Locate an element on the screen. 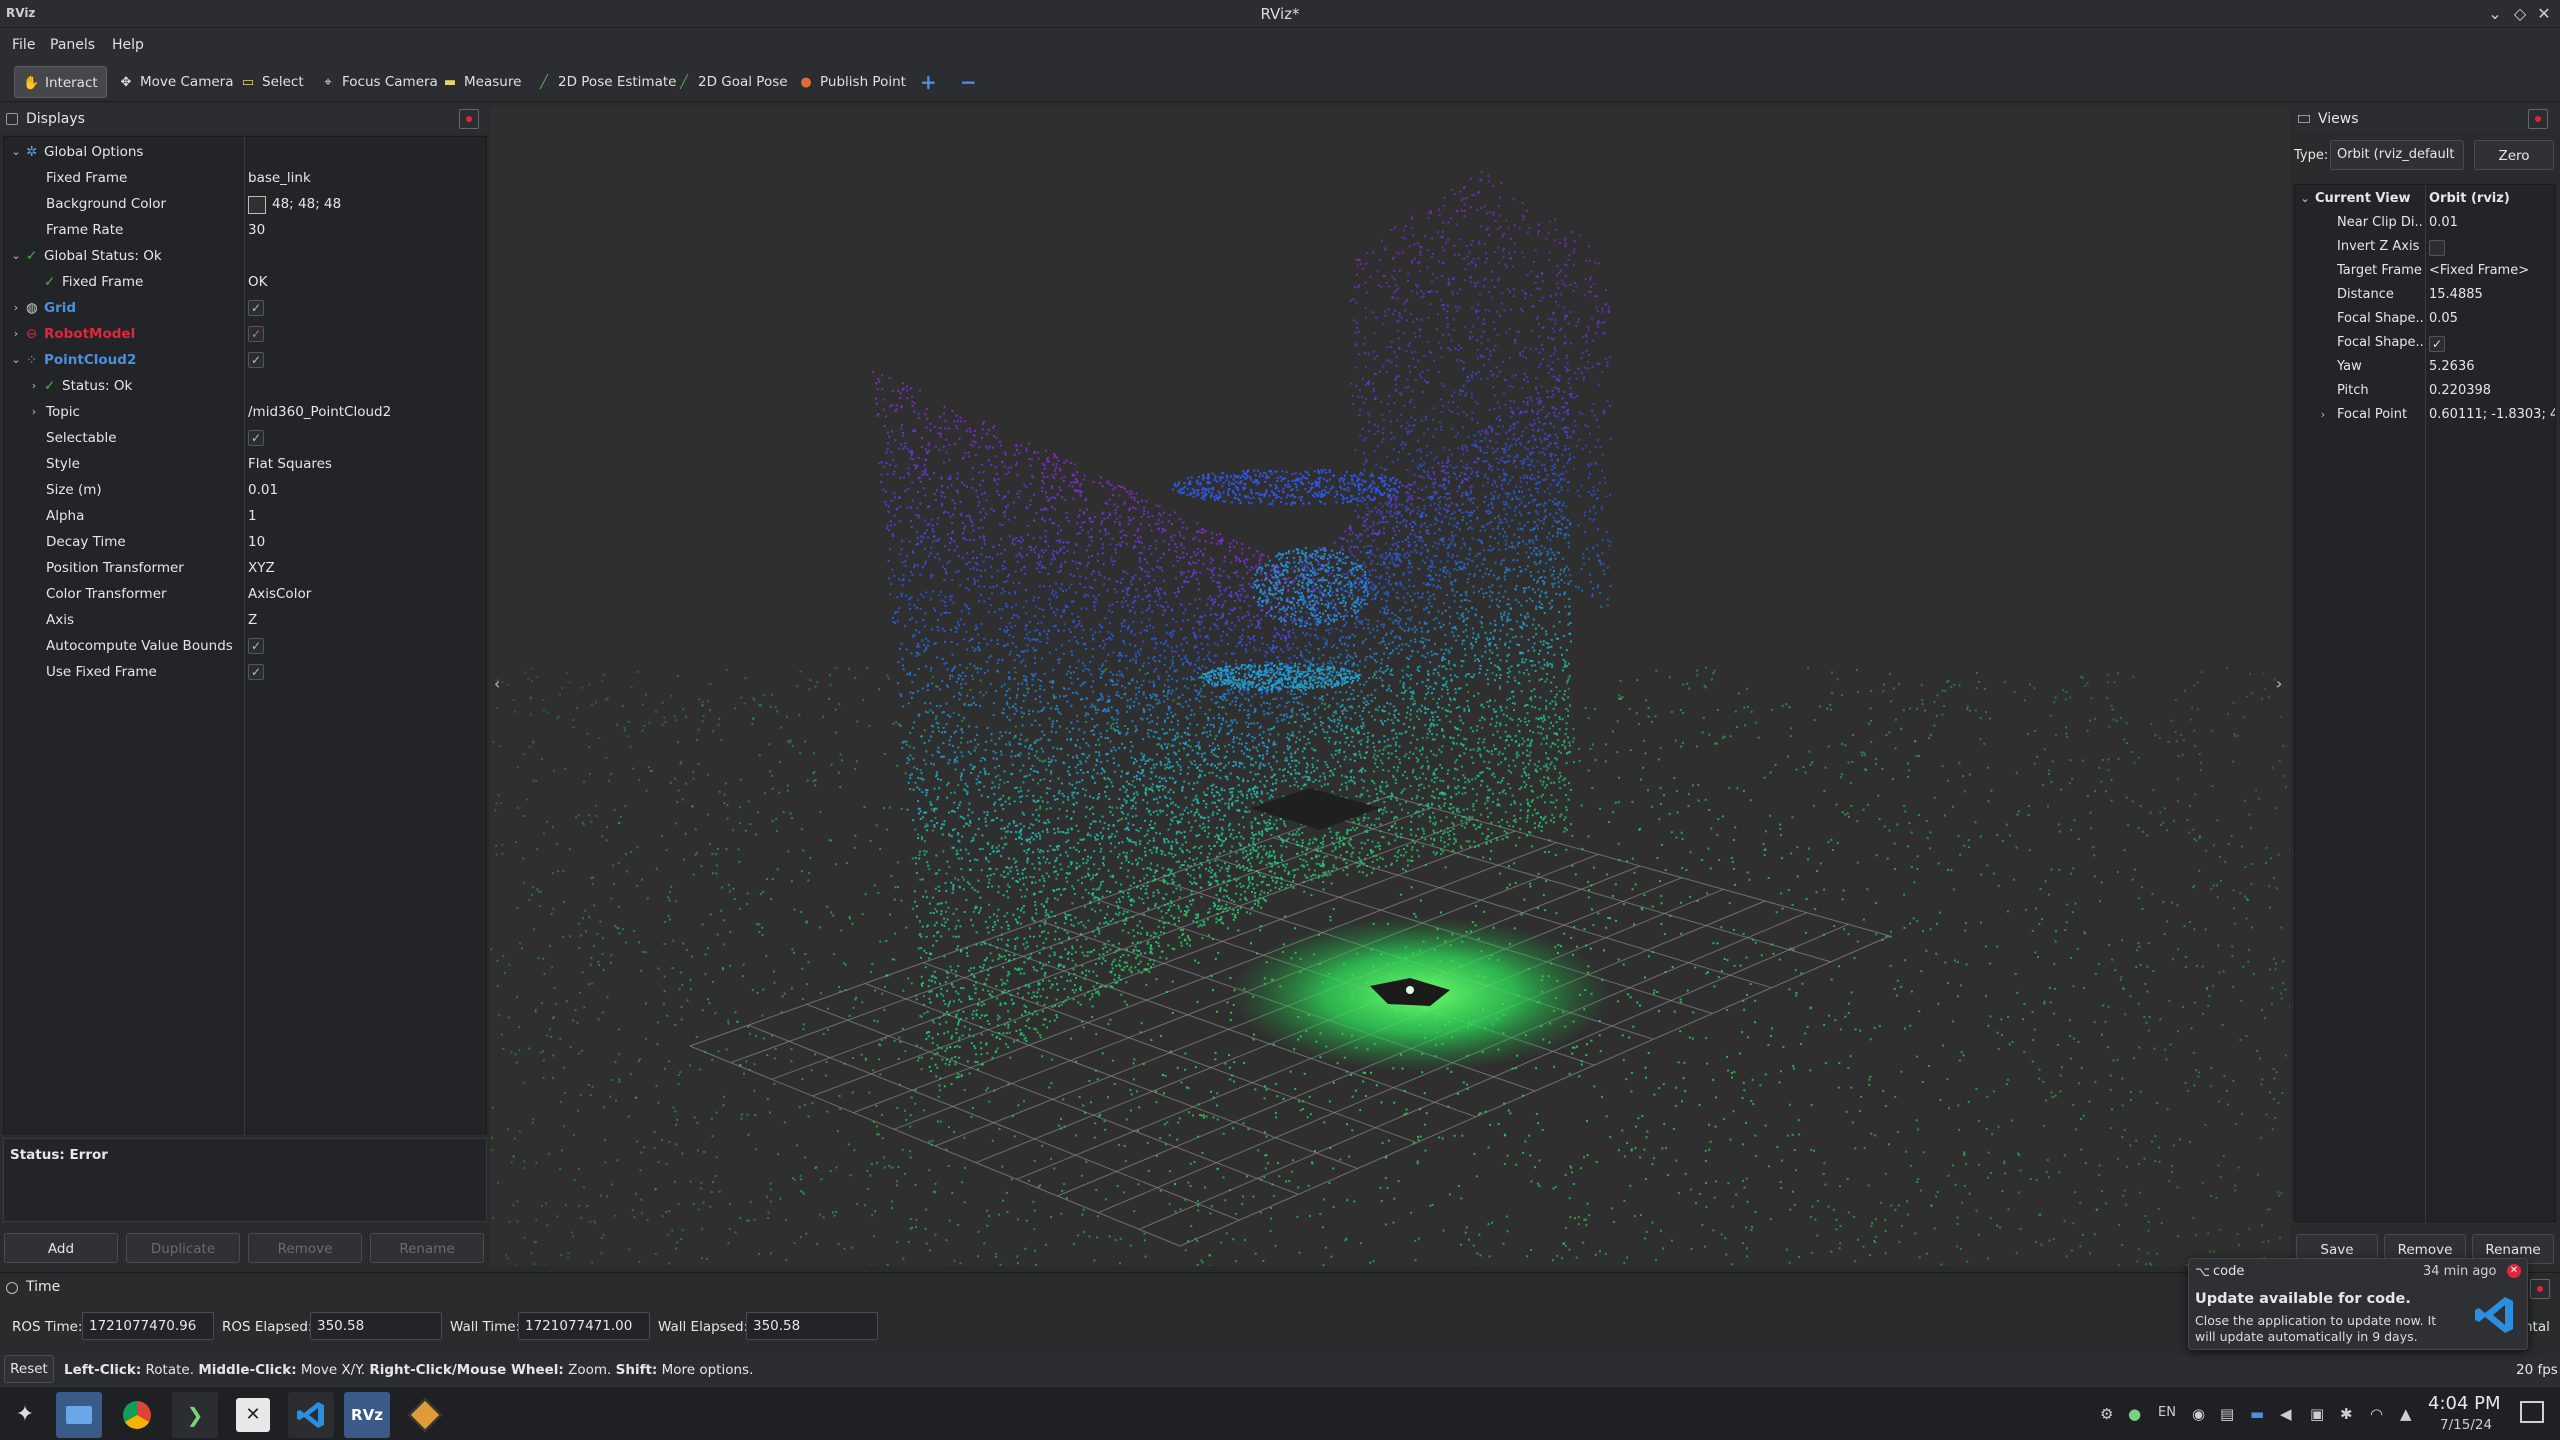 The height and width of the screenshot is (1440, 2560). display-property-value: 1 is located at coordinates (252, 516).